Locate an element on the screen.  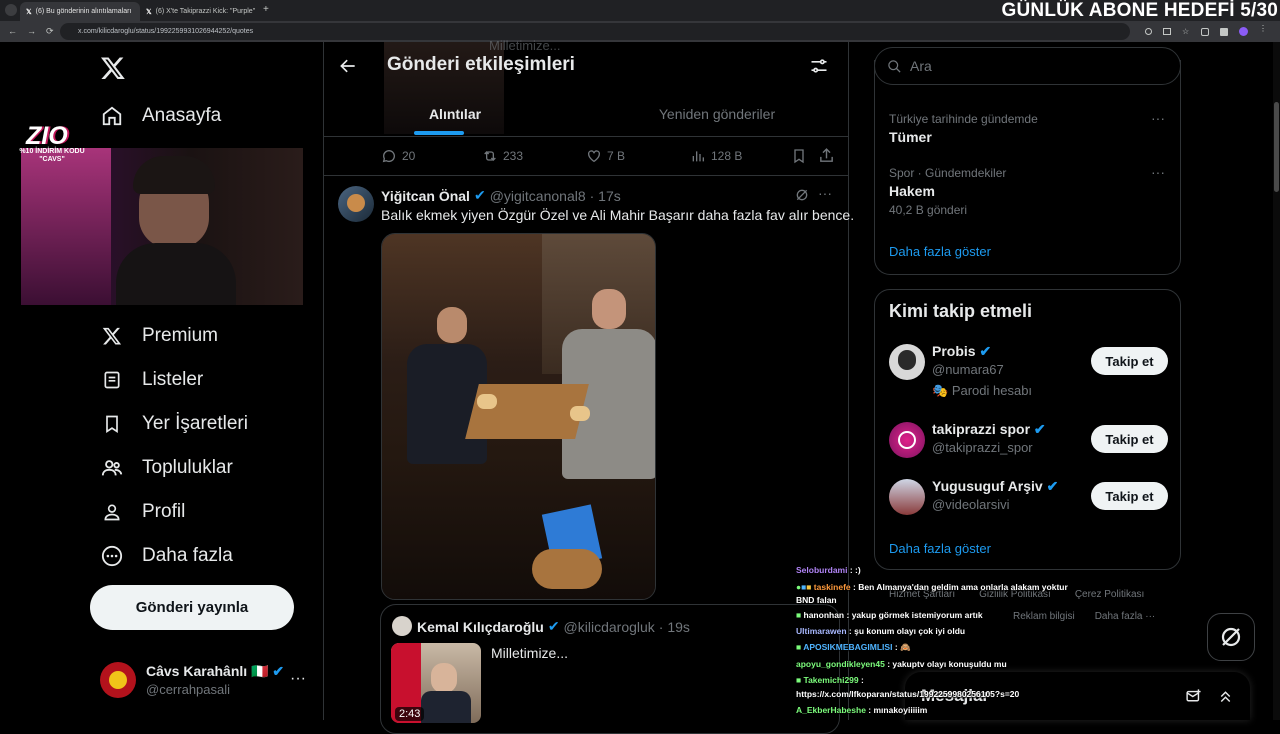
author-name: Yiğitcan Önal is located at coordinates (425, 196).